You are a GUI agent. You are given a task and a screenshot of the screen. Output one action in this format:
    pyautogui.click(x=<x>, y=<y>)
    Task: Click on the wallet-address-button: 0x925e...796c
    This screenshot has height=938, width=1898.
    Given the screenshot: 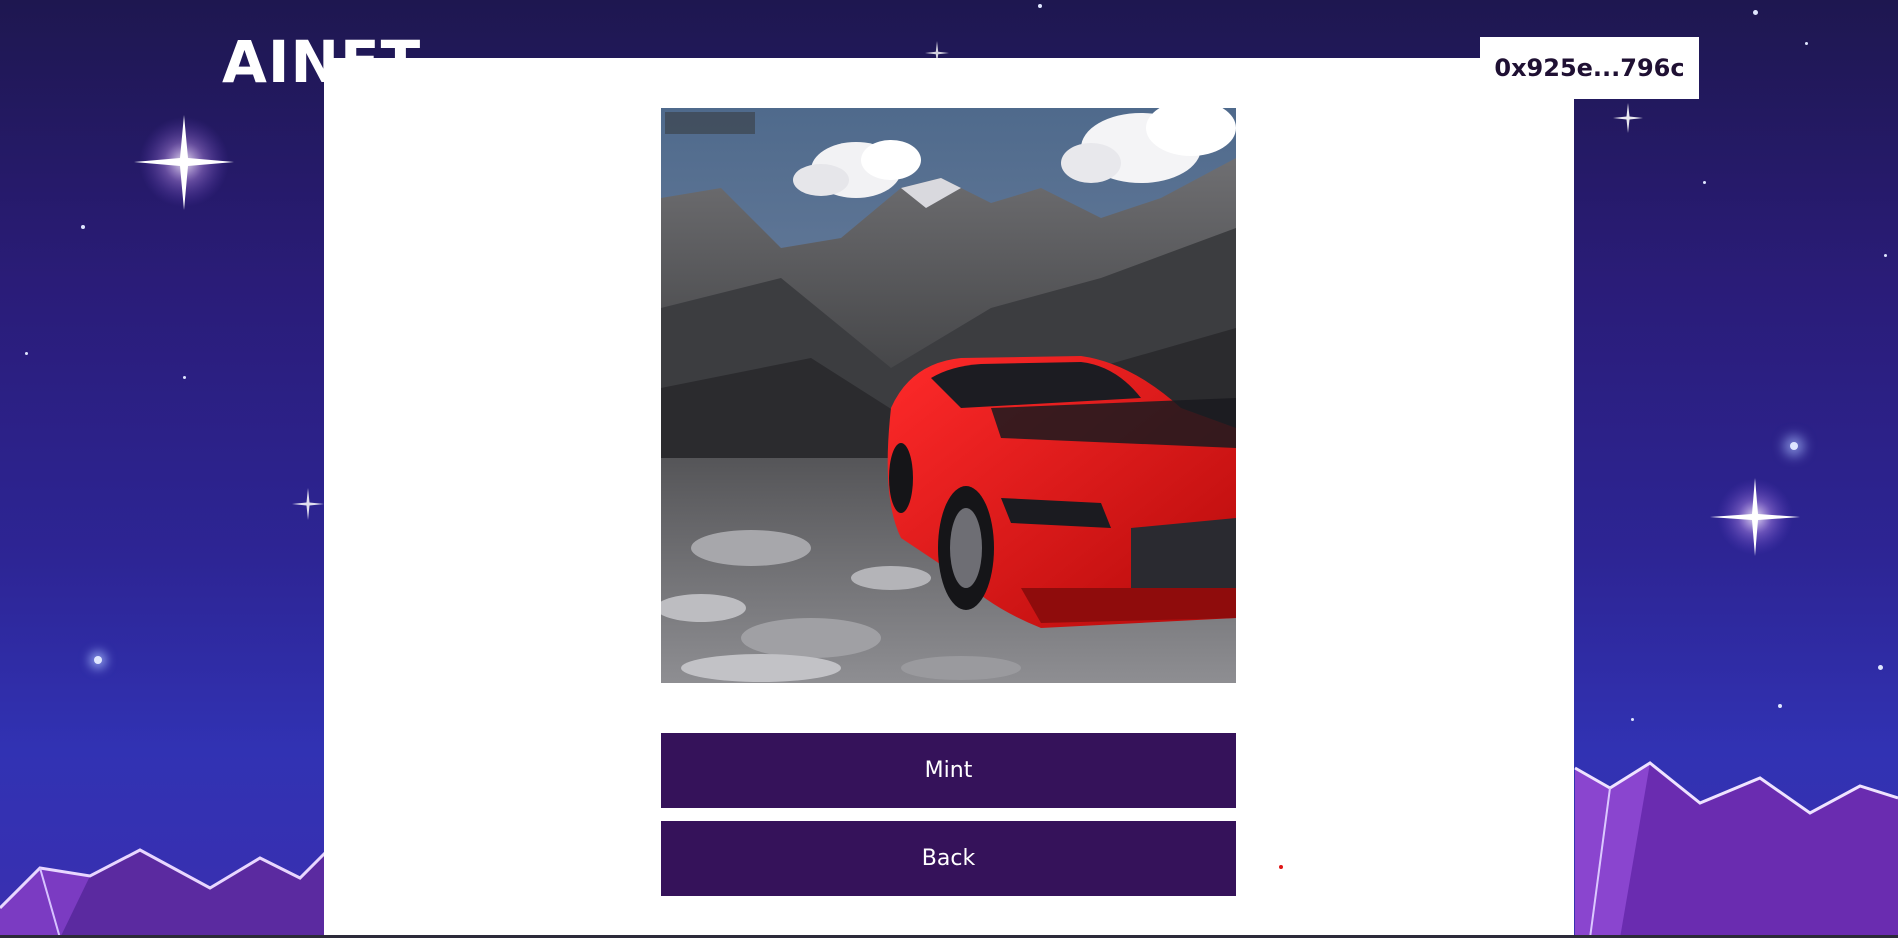 What is the action you would take?
    pyautogui.click(x=1589, y=68)
    